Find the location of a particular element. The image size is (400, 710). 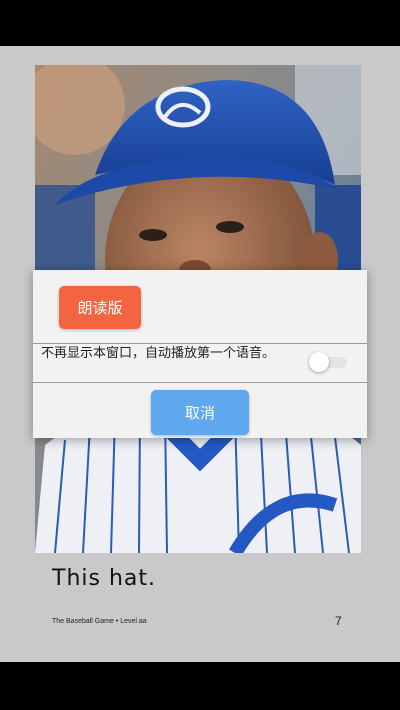

read-aloud-version-button: 朗读版 is located at coordinates (100, 307).